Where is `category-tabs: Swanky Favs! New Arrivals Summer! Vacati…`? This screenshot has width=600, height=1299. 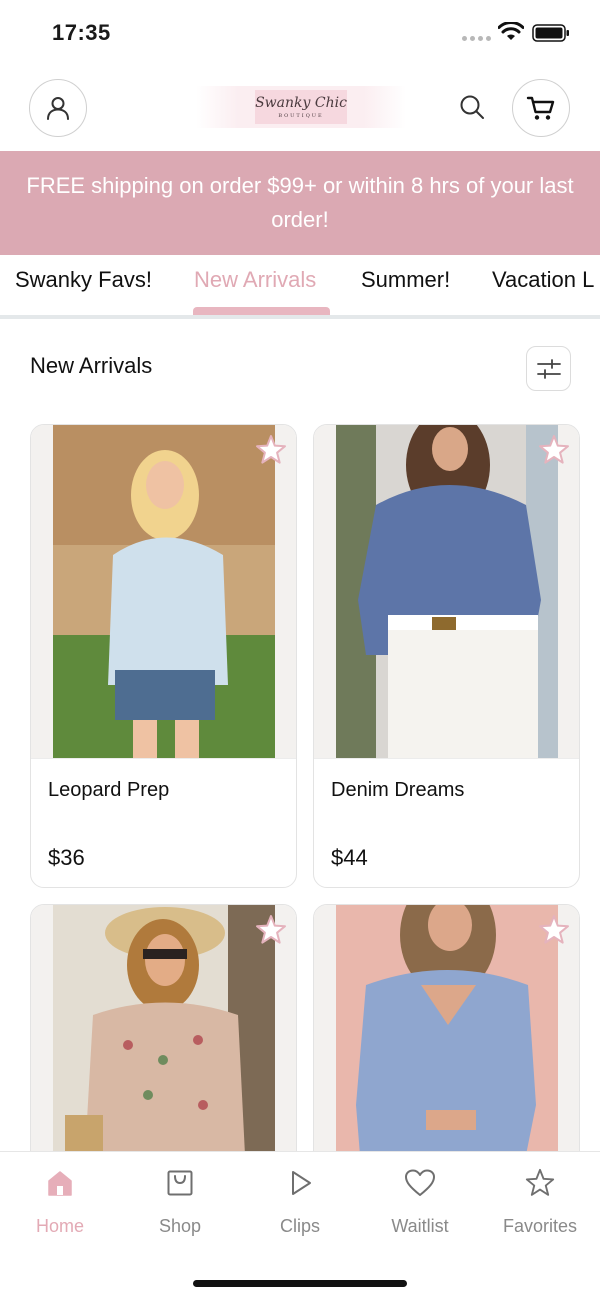
category-tabs: Swanky Favs! New Arrivals Summer! Vacati… is located at coordinates (300, 287).